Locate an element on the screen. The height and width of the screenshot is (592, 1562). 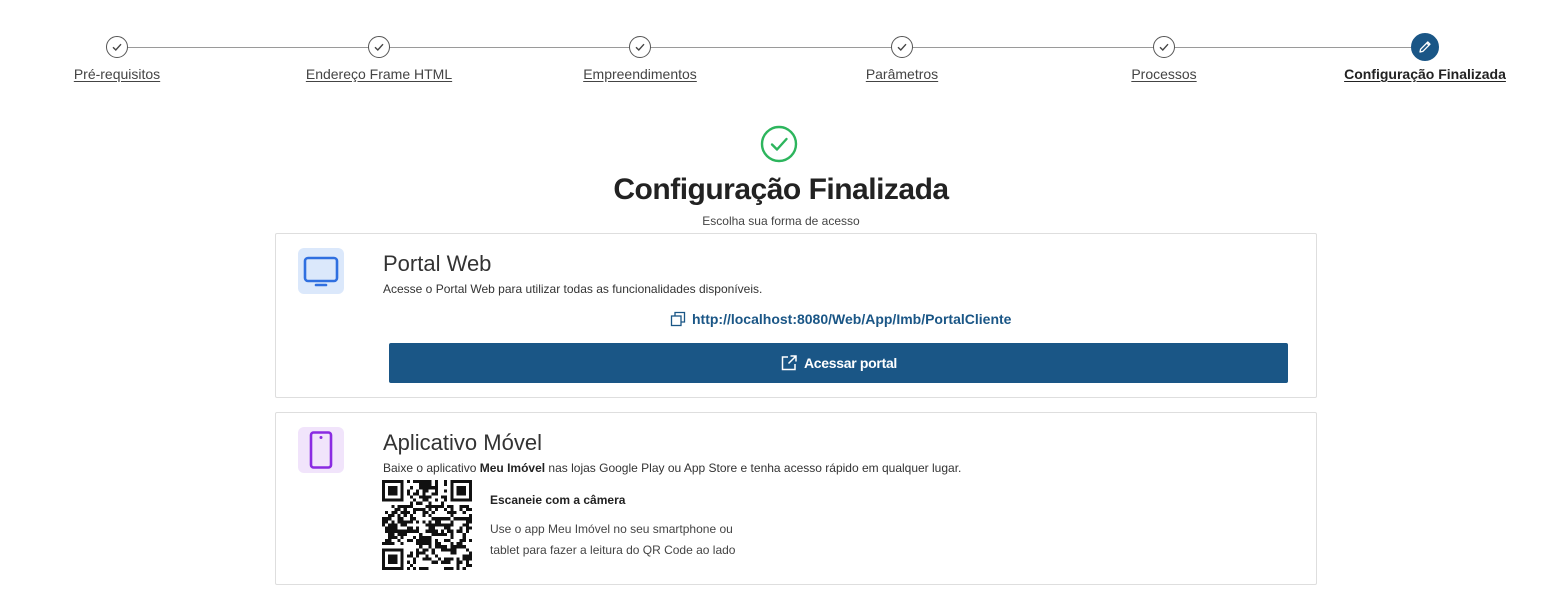
external-link-icon is located at coordinates (789, 363).